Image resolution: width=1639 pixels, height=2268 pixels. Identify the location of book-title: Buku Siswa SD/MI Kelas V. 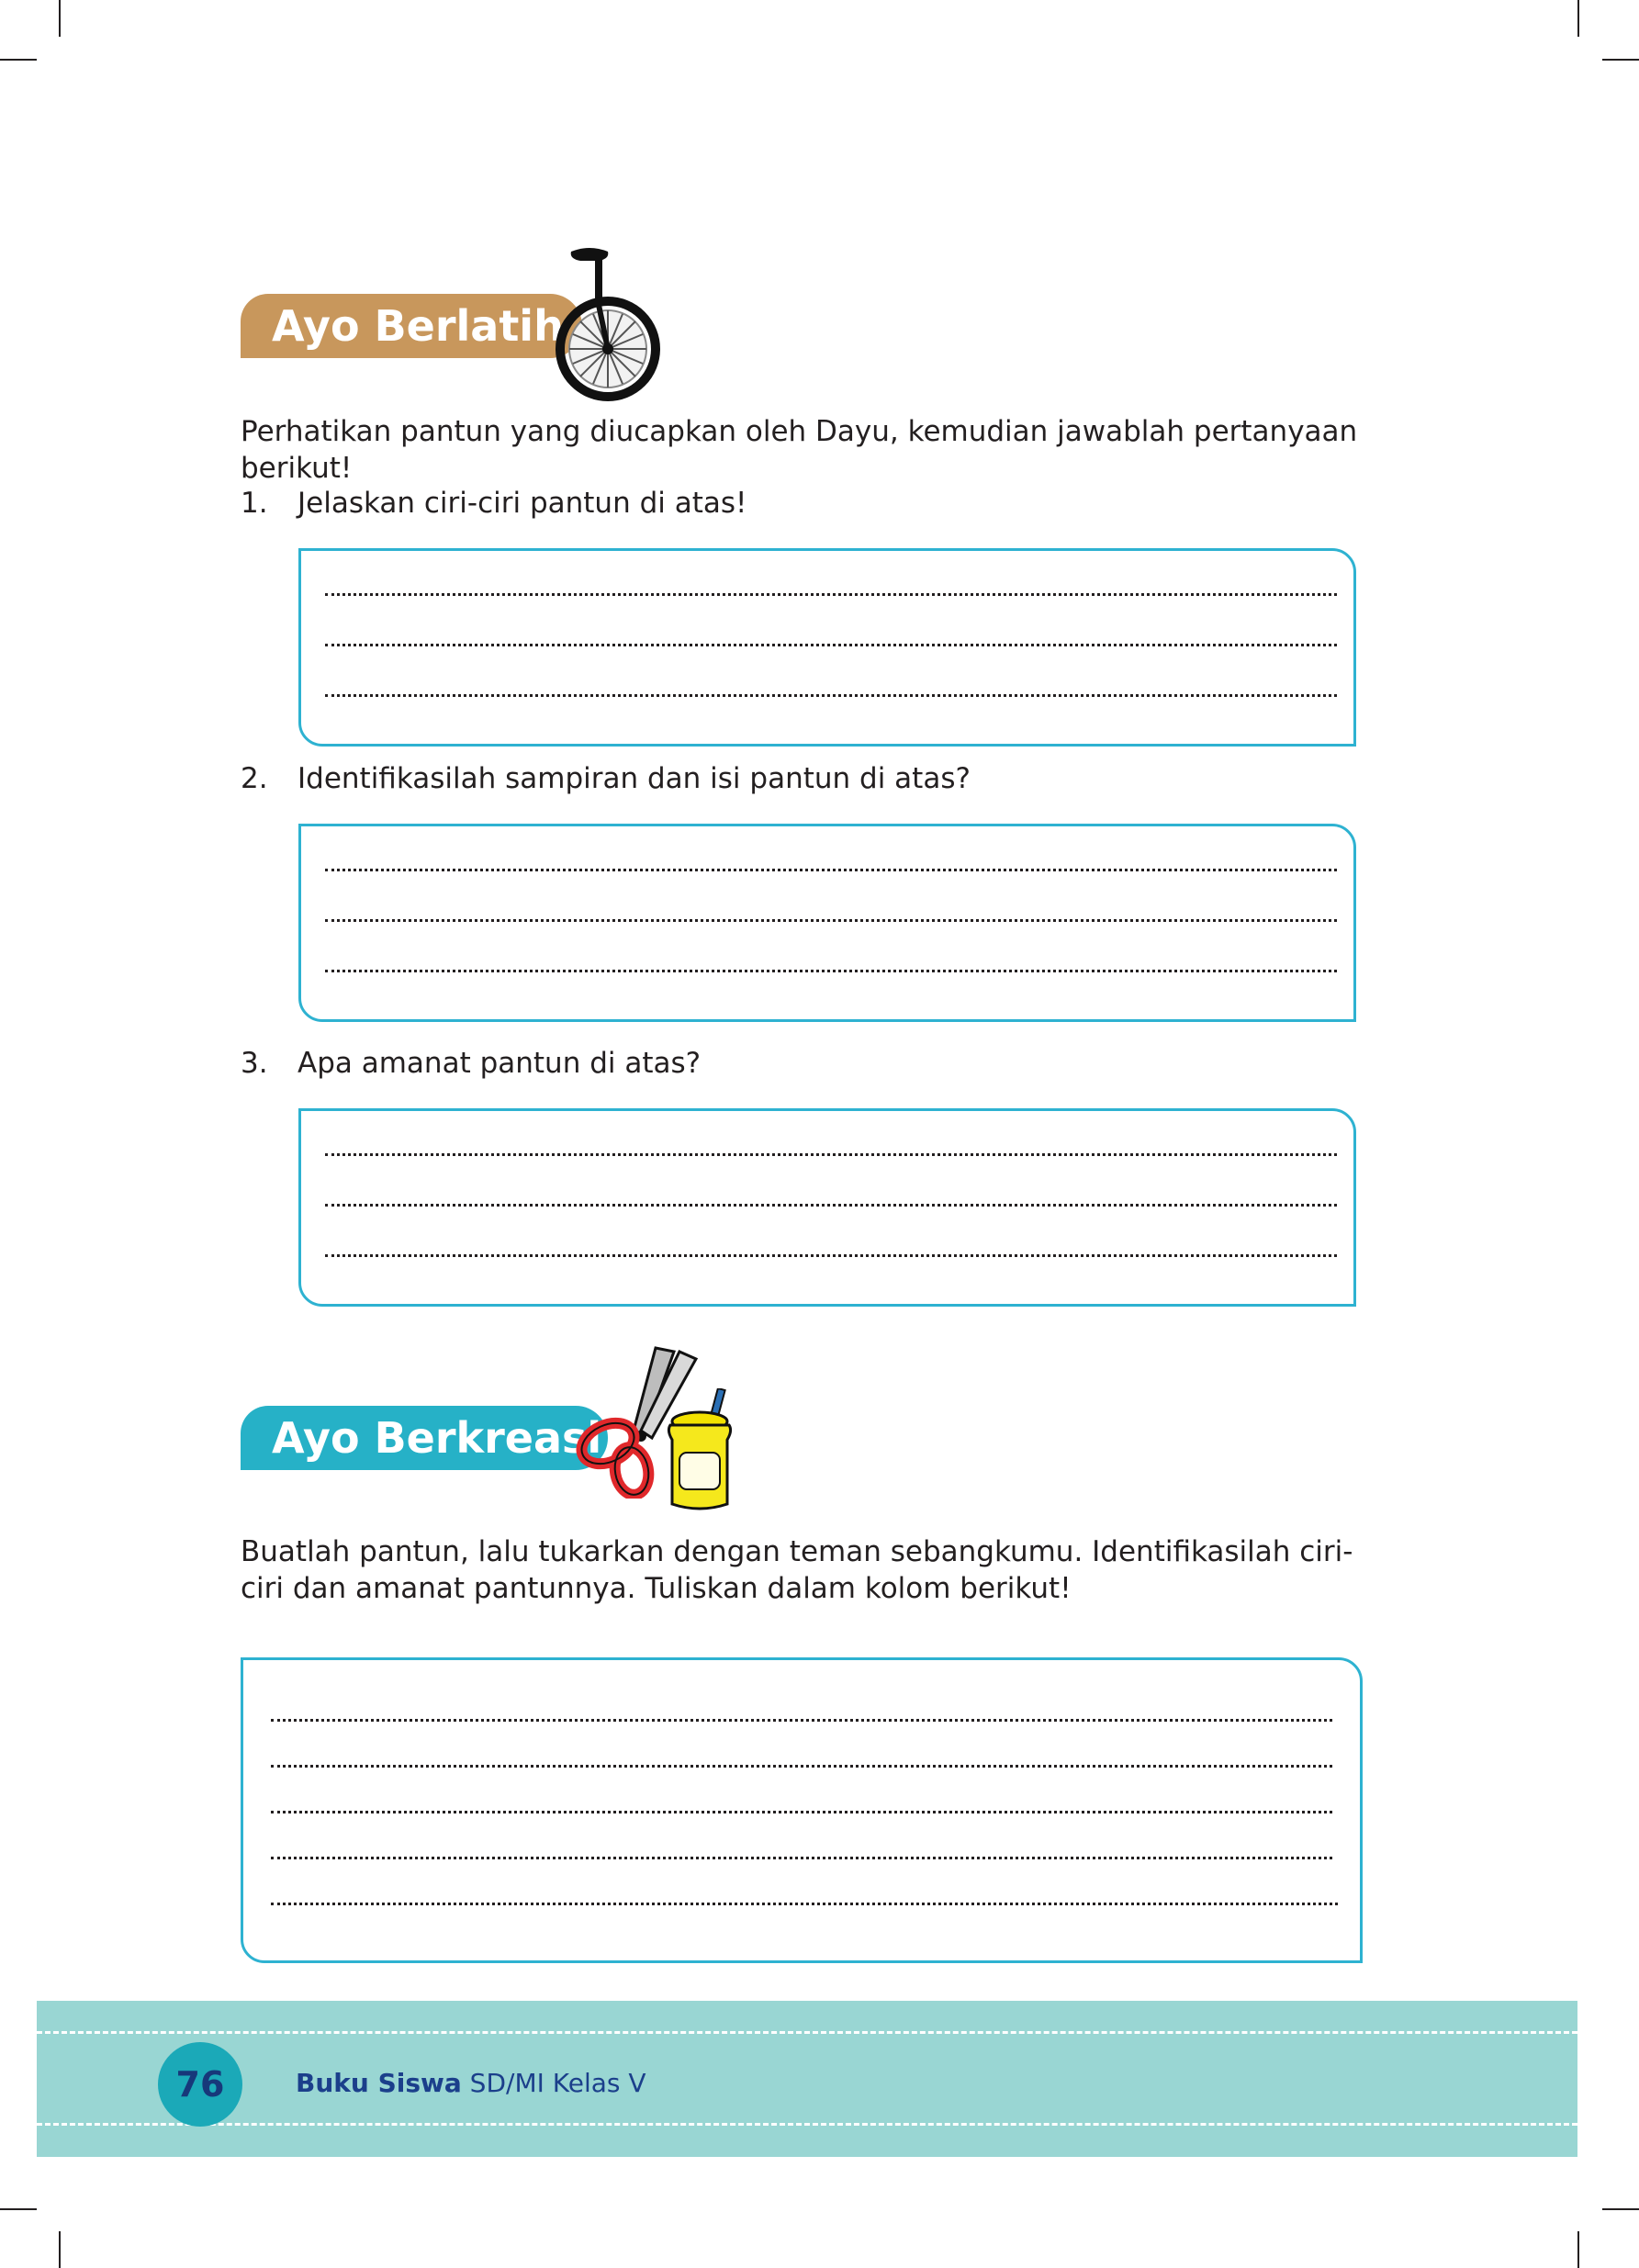
(471, 2084).